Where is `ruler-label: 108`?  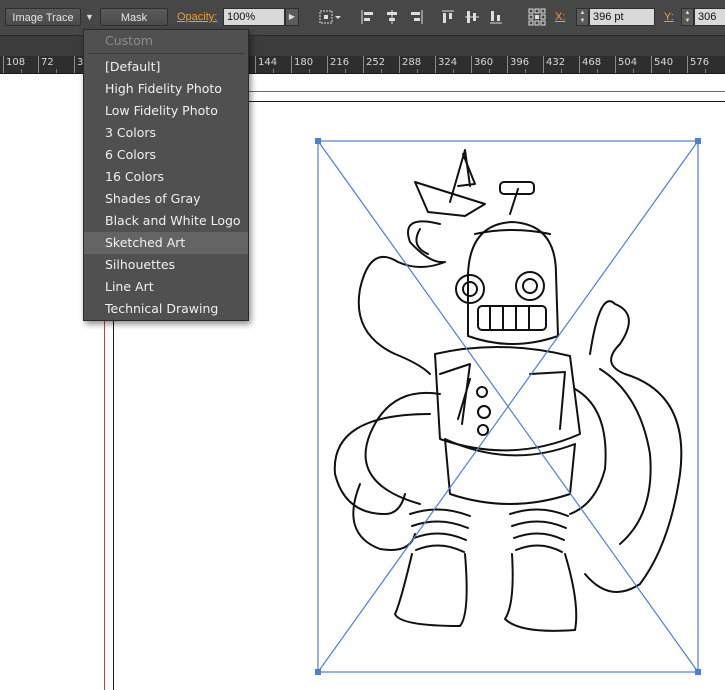
ruler-label: 108 is located at coordinates (16, 62).